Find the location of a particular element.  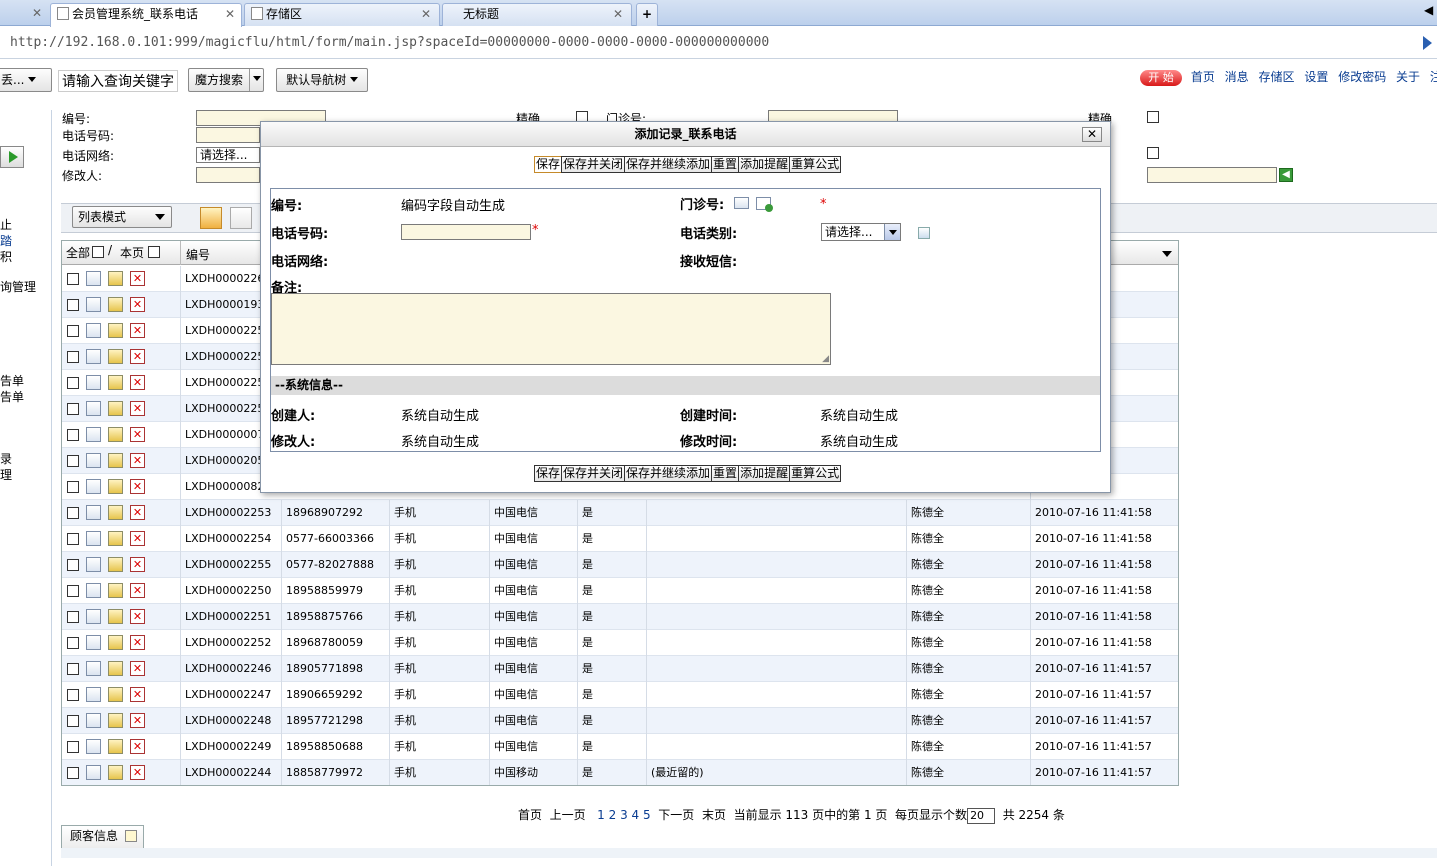

remark-textarea: ◢ is located at coordinates (551, 329).